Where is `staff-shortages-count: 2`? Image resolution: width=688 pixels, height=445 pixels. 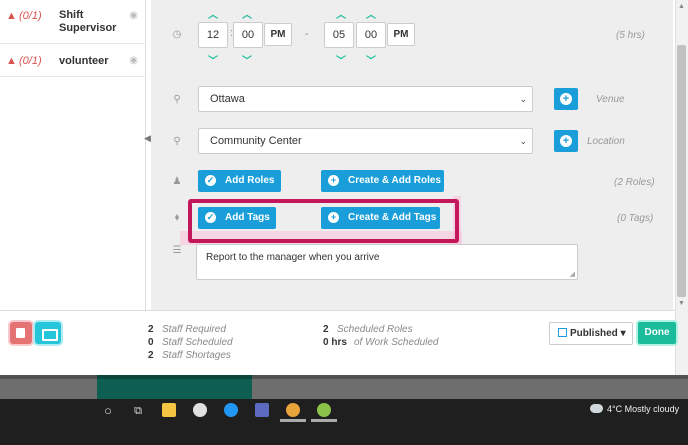 staff-shortages-count: 2 is located at coordinates (151, 355).